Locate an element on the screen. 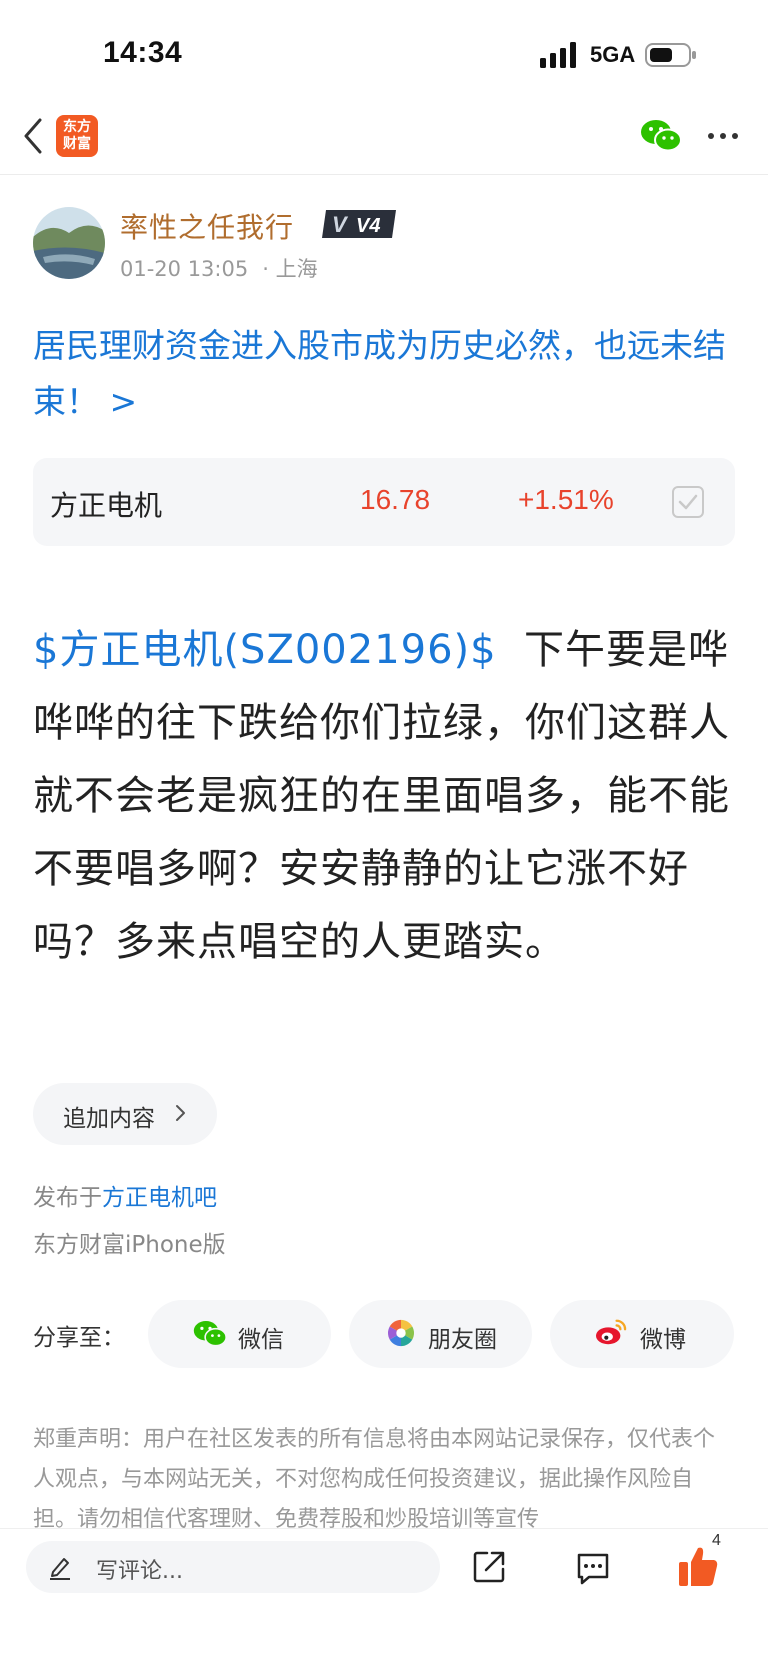 Image resolution: width=768 pixels, height=1670 pixels. post-meta: 01-20 13:05 · 上海 is located at coordinates (219, 268).